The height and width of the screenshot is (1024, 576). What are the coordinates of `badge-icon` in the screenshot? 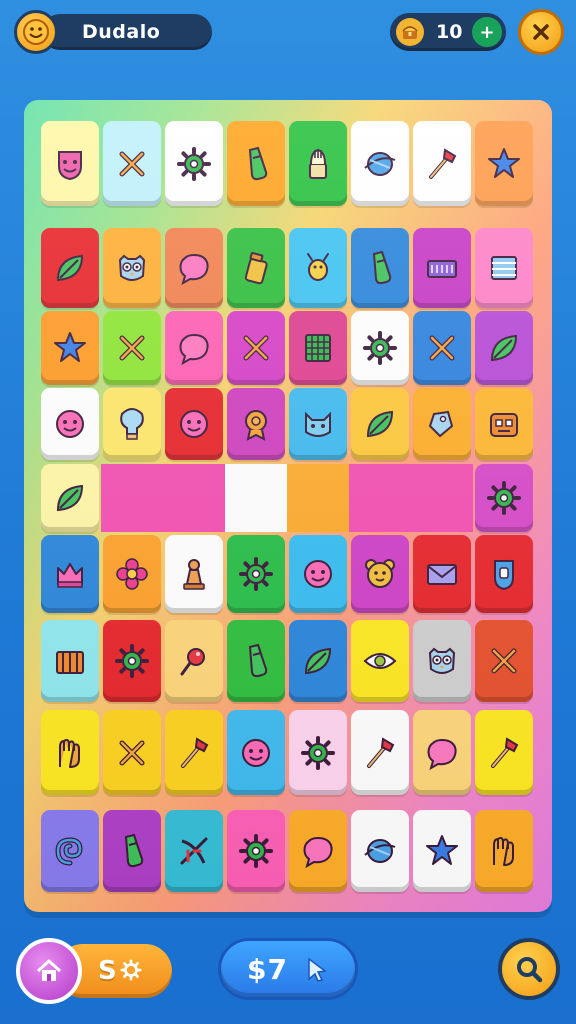 It's located at (256, 425).